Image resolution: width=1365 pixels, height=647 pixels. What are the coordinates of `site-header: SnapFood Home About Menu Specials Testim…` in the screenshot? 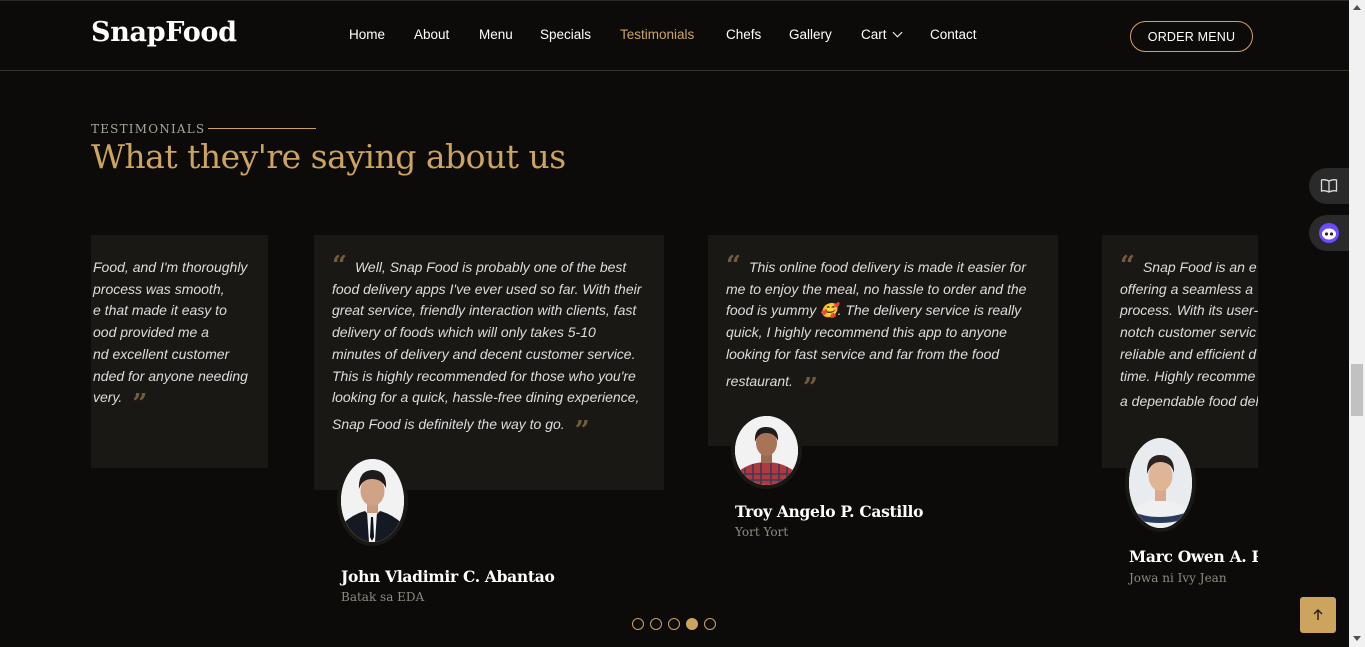 It's located at (674, 35).